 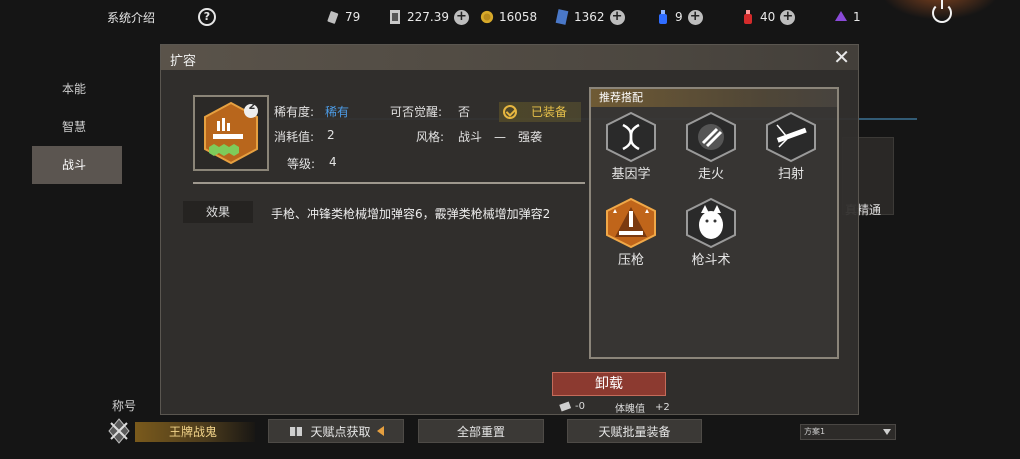 I want to click on resource-blue-potion: 9 +, so click(x=679, y=17).